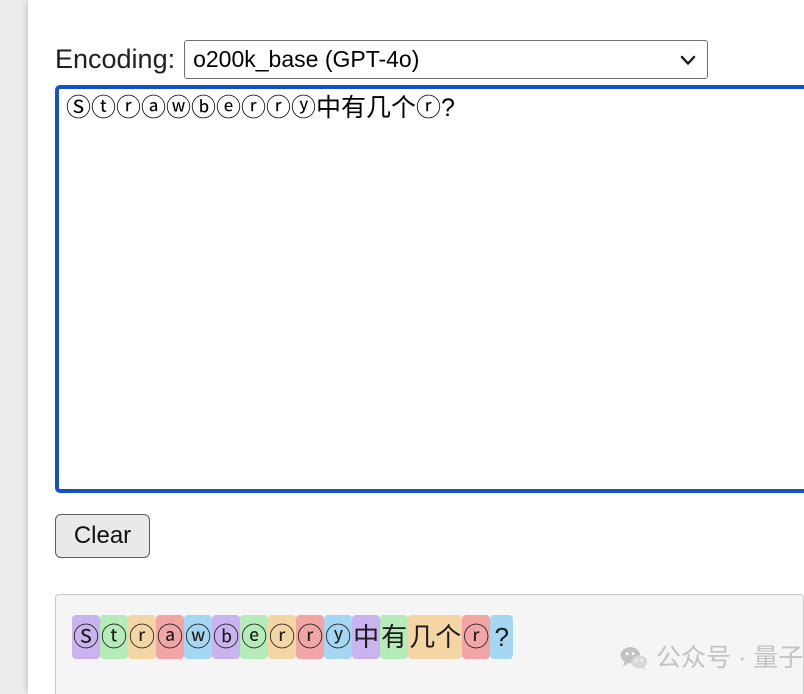 The image size is (804, 694). What do you see at coordinates (226, 637) in the screenshot?
I see `token-chip: ⓑ` at bounding box center [226, 637].